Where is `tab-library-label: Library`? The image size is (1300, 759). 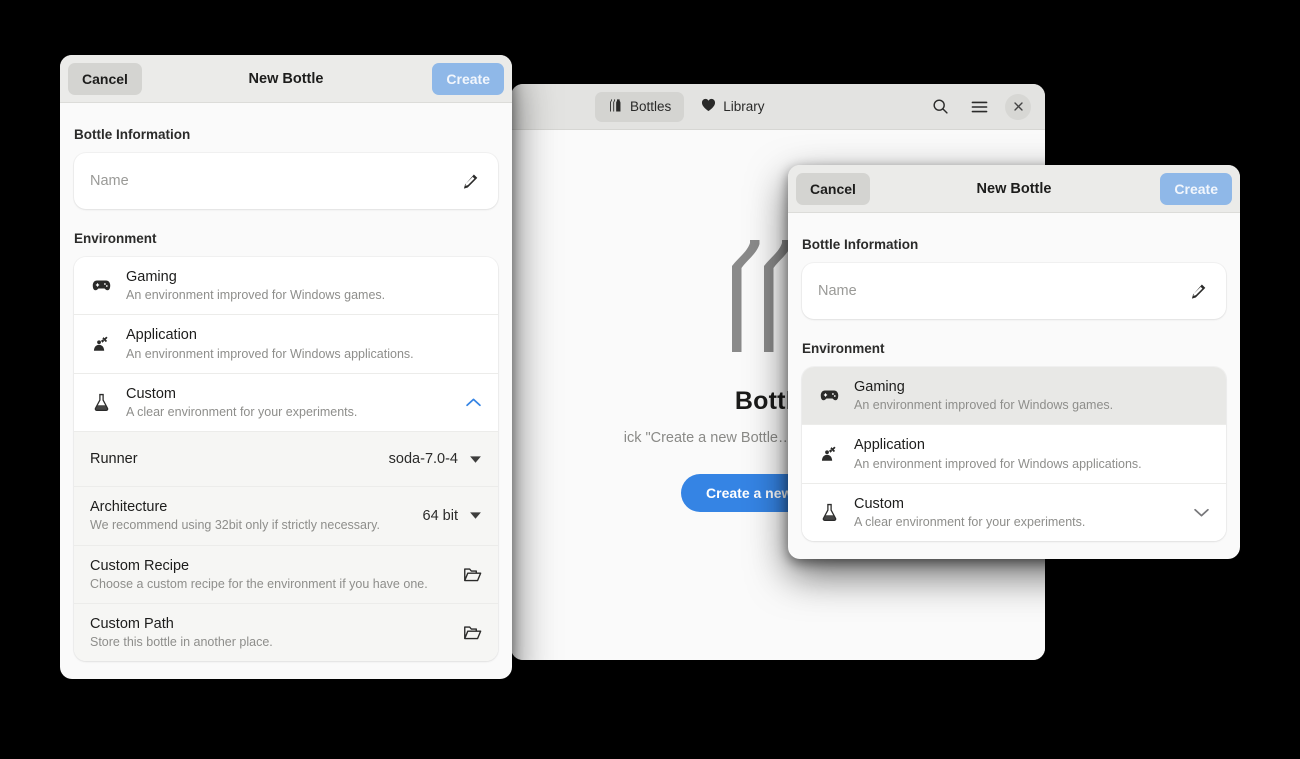 tab-library-label: Library is located at coordinates (744, 106).